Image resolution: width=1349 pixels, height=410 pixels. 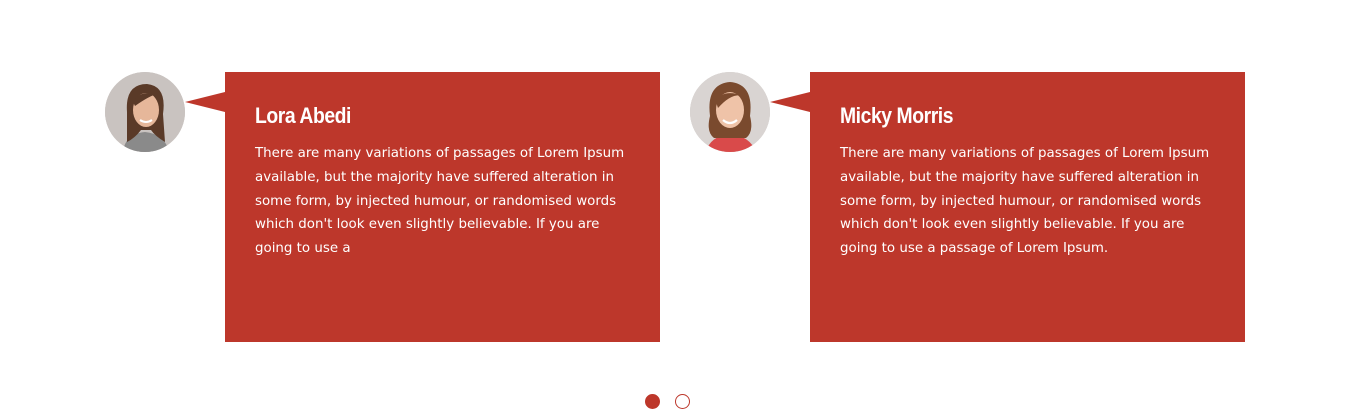 What do you see at coordinates (303, 115) in the screenshot?
I see `testimonial-name: Lora Abedi` at bounding box center [303, 115].